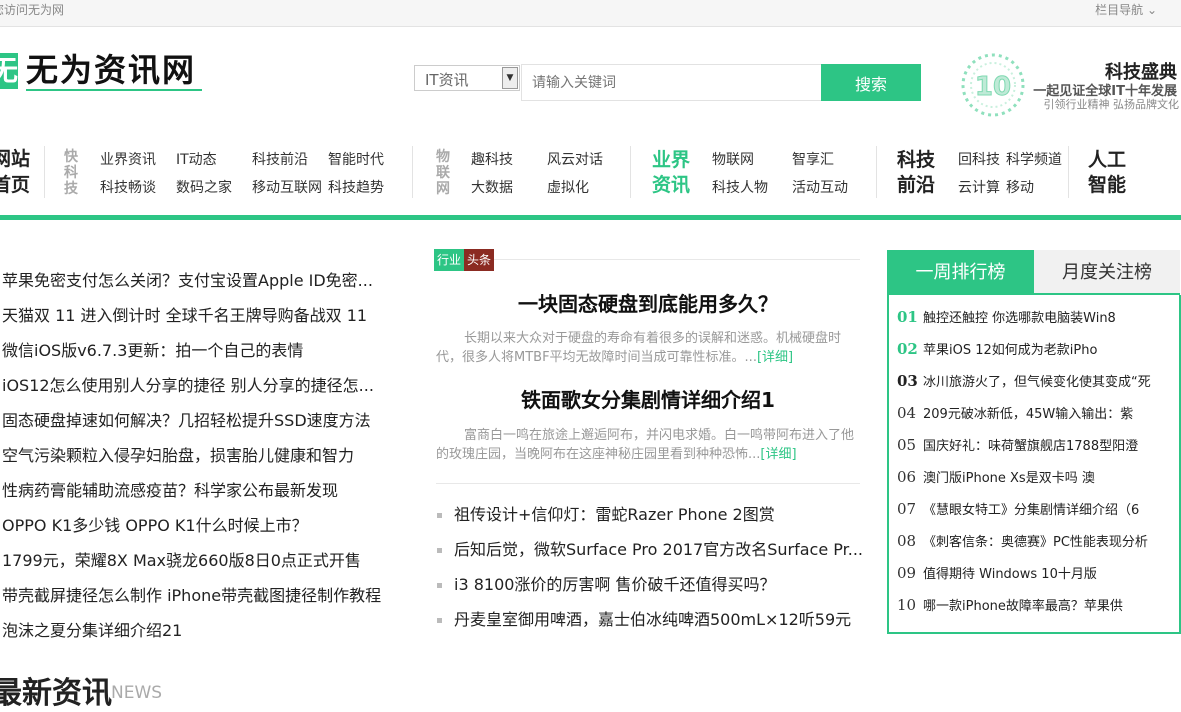 The height and width of the screenshot is (712, 1181). Describe the element at coordinates (671, 82) in the screenshot. I see `search-input` at that location.